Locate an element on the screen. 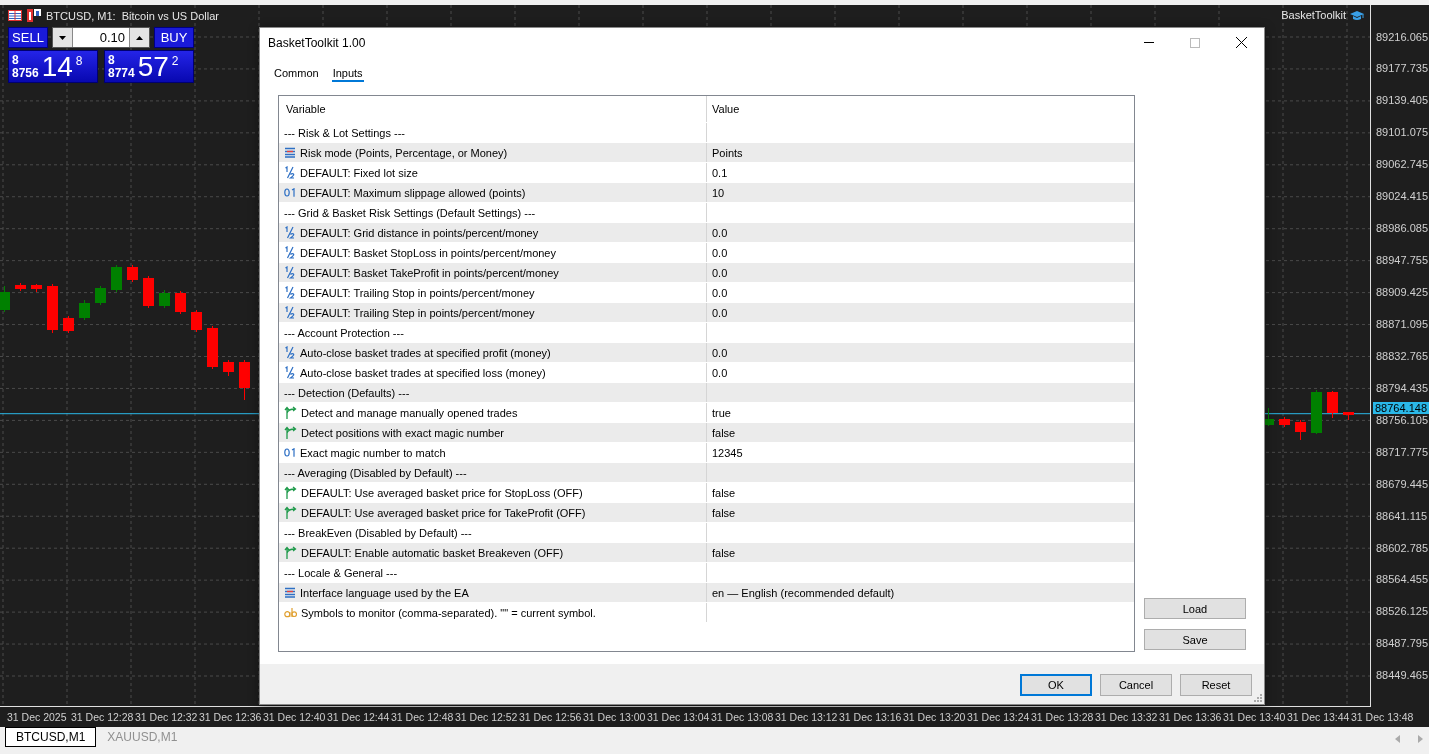  time-label: 31 Dec 13:20 is located at coordinates (933, 717).